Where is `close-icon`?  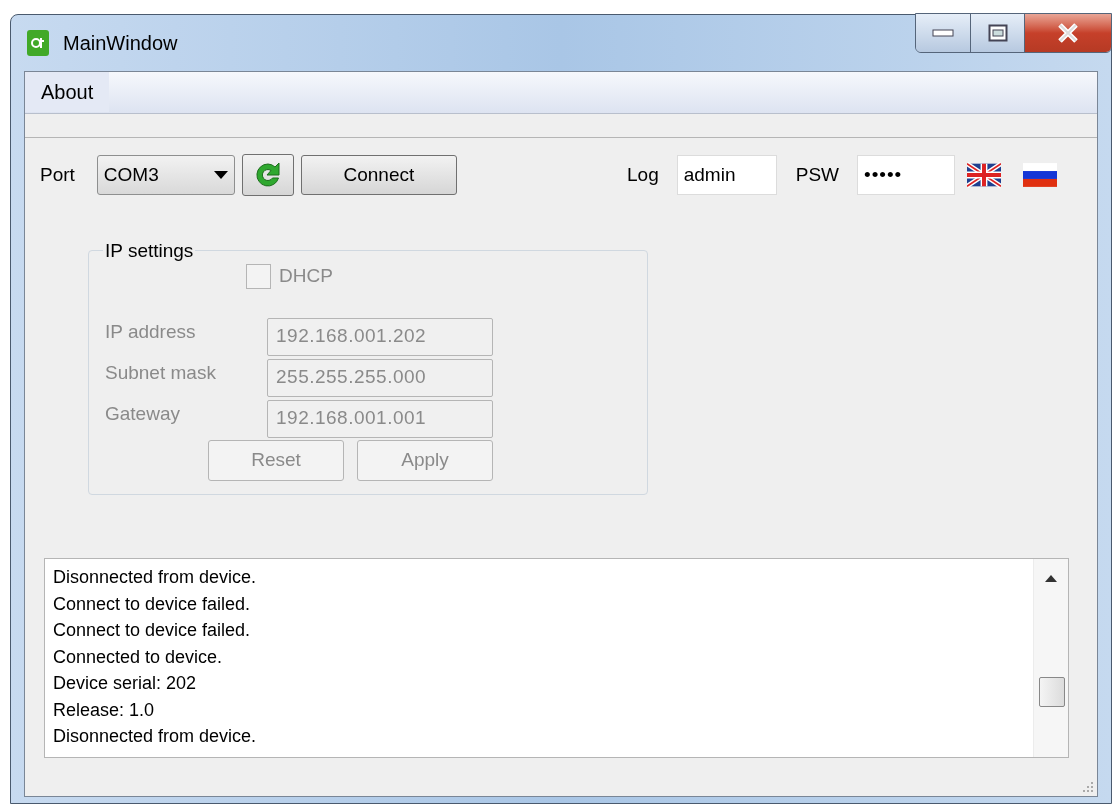
close-icon is located at coordinates (1068, 33).